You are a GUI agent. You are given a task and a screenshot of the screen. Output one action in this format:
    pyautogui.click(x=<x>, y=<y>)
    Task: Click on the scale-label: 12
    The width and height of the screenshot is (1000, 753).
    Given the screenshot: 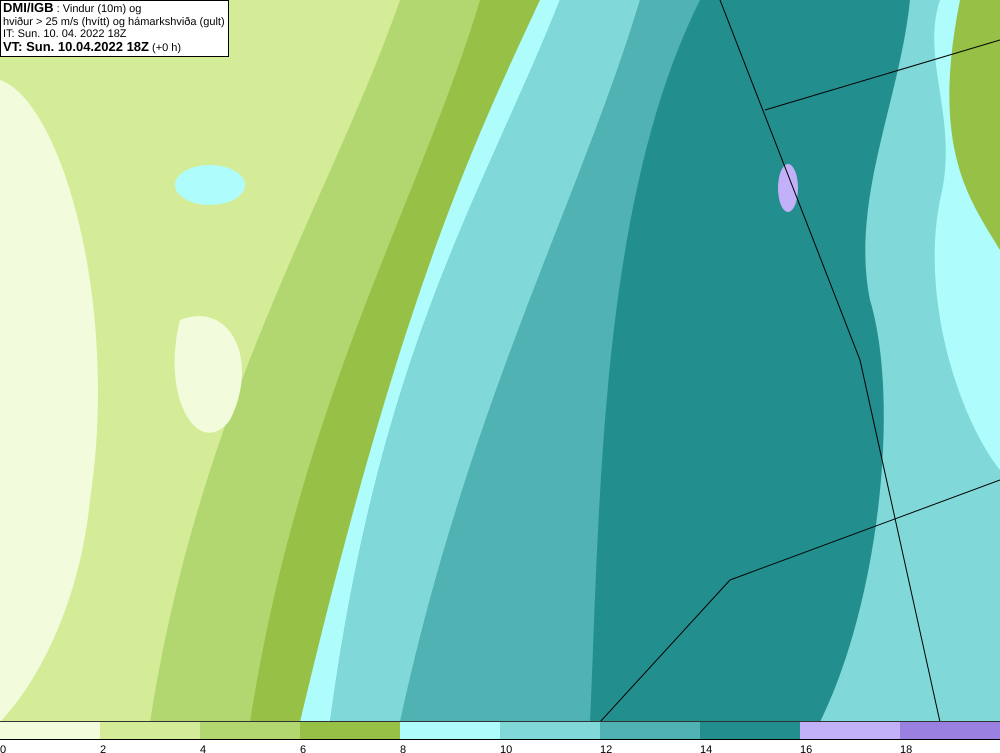 What is the action you would take?
    pyautogui.click(x=606, y=748)
    